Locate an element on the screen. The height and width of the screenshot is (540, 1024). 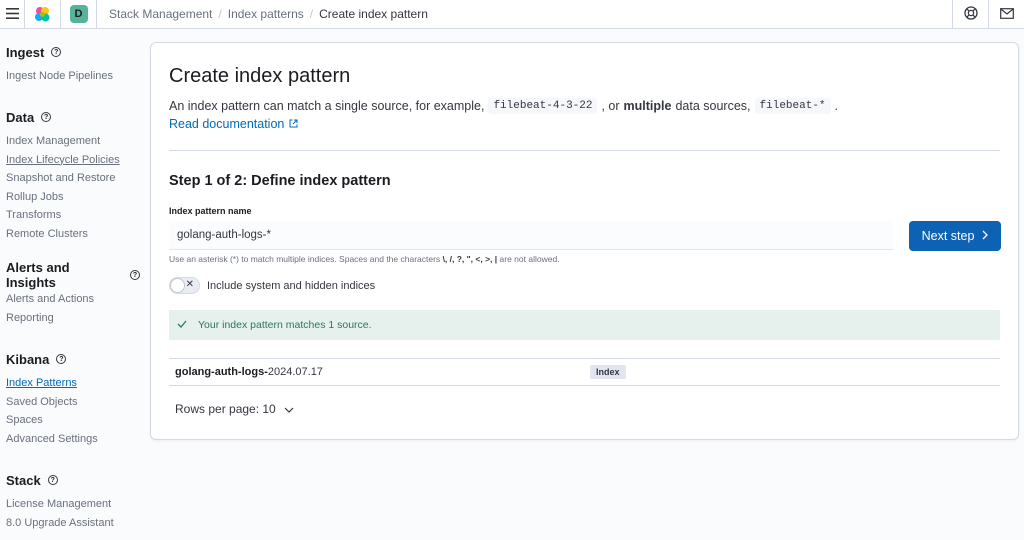
include-hidden-label: Include system and hidden indices is located at coordinates (291, 285).